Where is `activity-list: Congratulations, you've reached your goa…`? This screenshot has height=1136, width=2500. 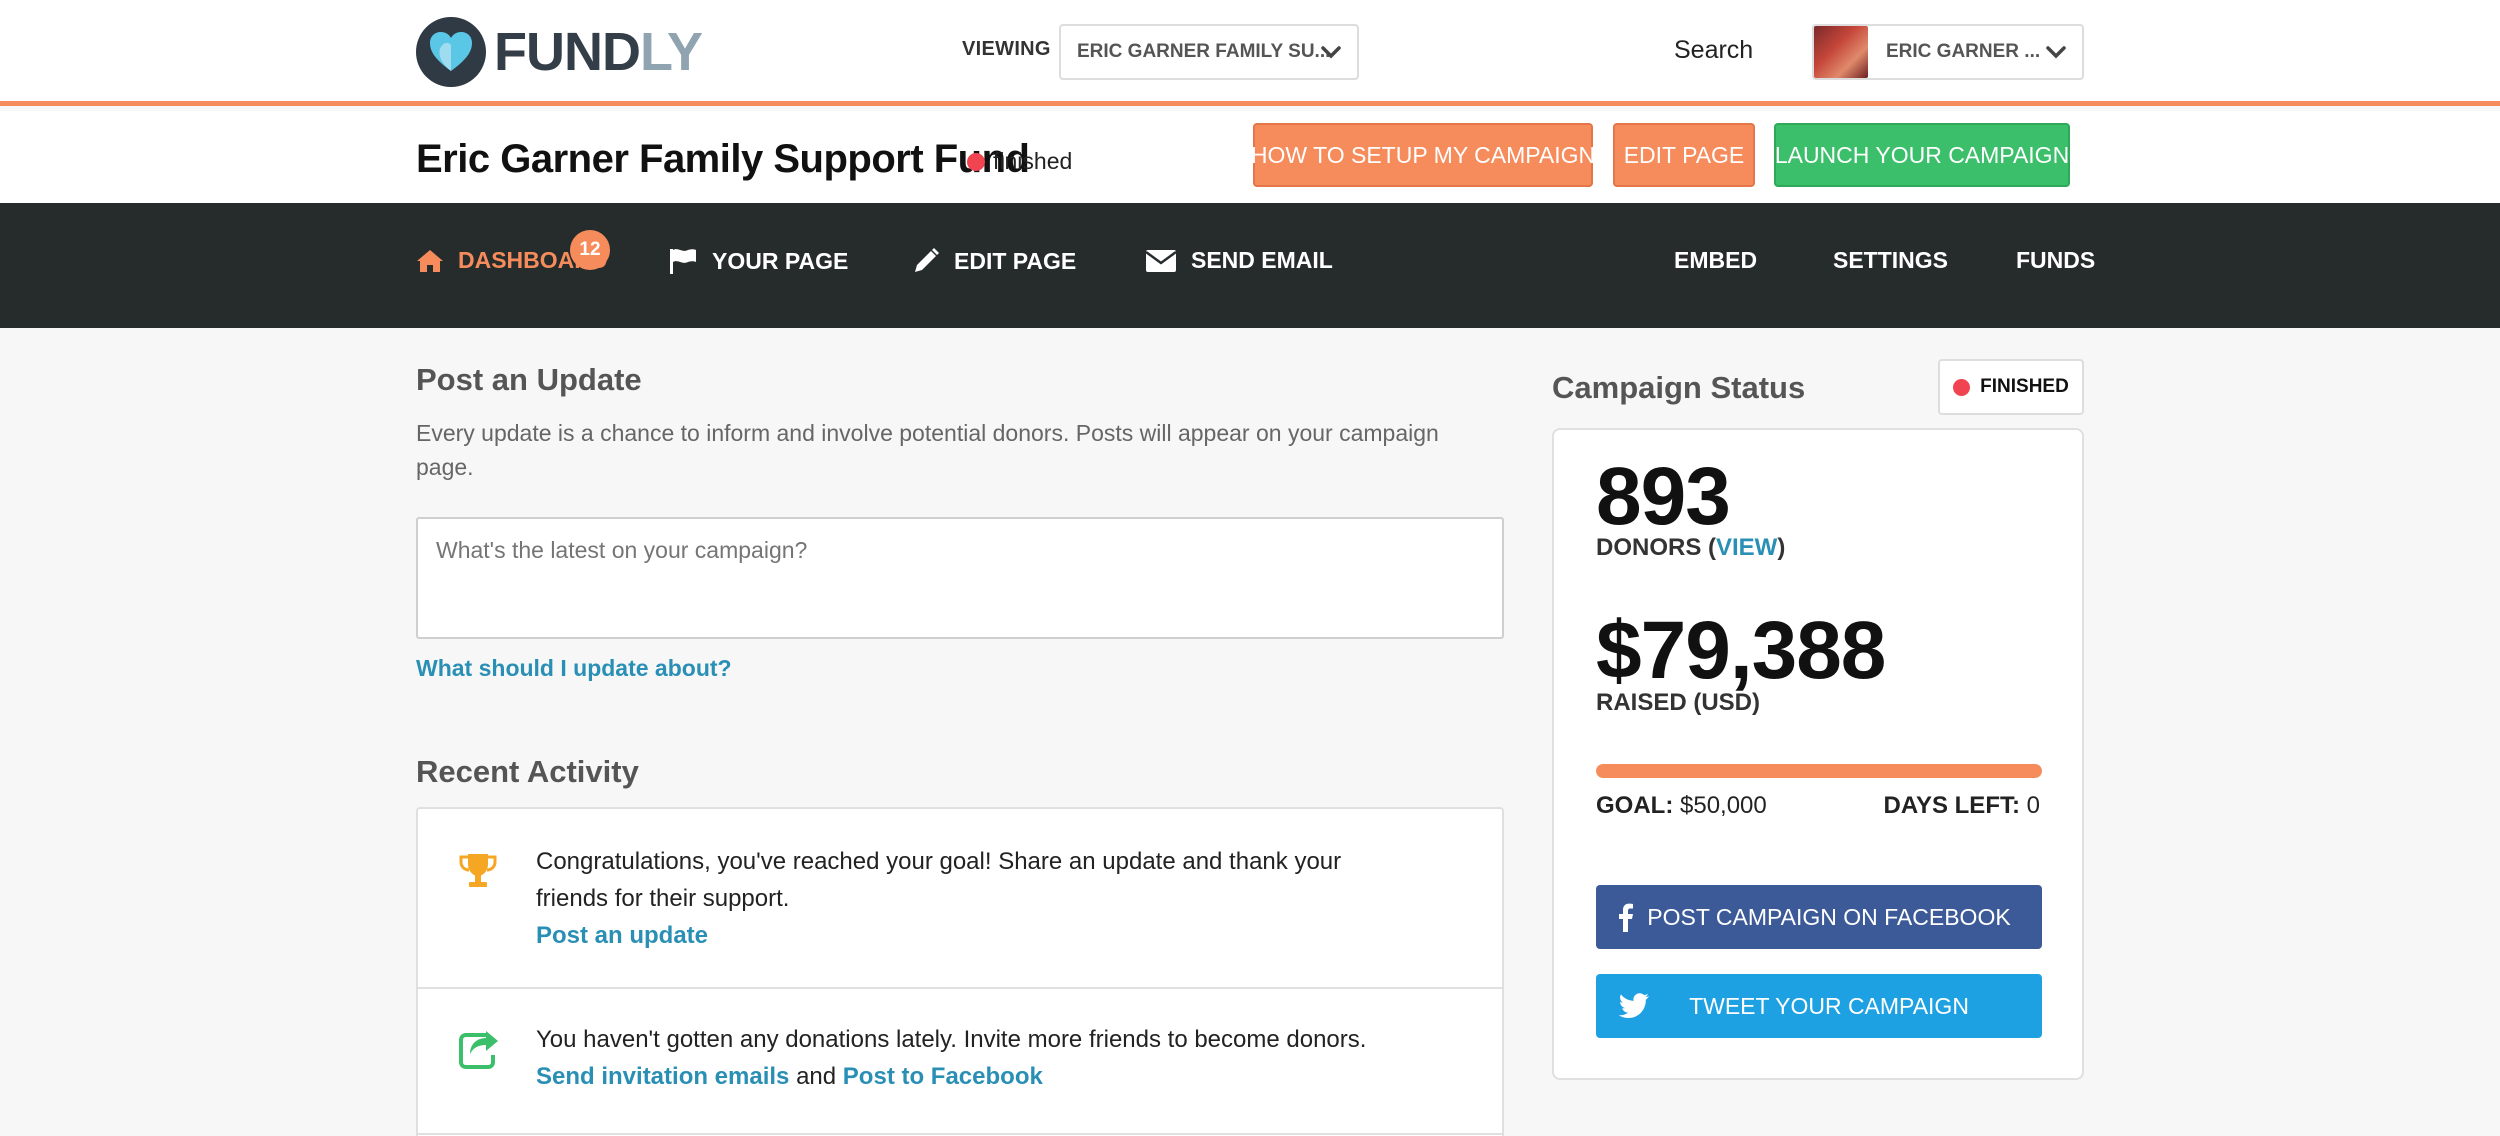 activity-list: Congratulations, you've reached your goa… is located at coordinates (960, 971).